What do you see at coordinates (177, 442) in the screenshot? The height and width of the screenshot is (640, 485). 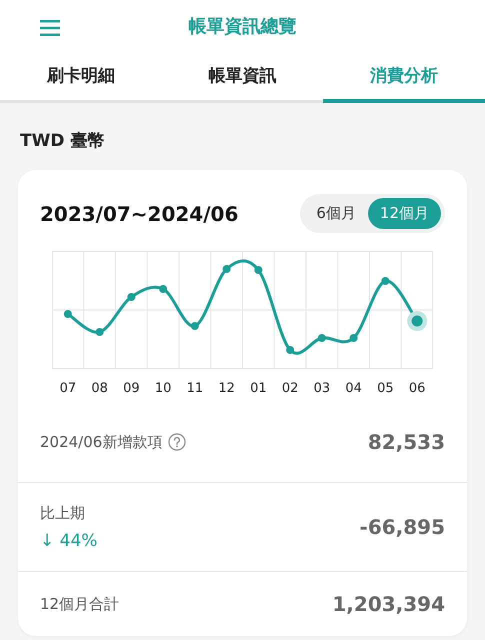 I see `help-icon` at bounding box center [177, 442].